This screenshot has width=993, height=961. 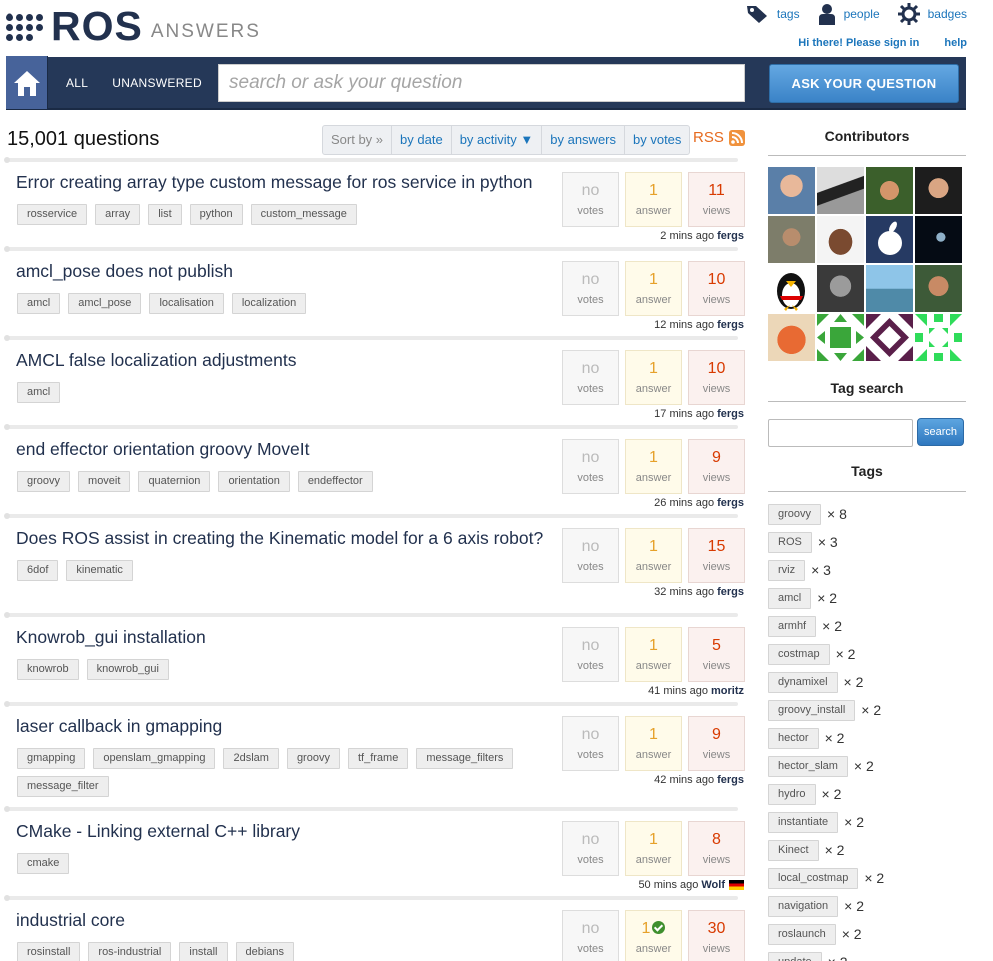 What do you see at coordinates (858, 43) in the screenshot?
I see `sign-in-link: Hi there! Please sign in` at bounding box center [858, 43].